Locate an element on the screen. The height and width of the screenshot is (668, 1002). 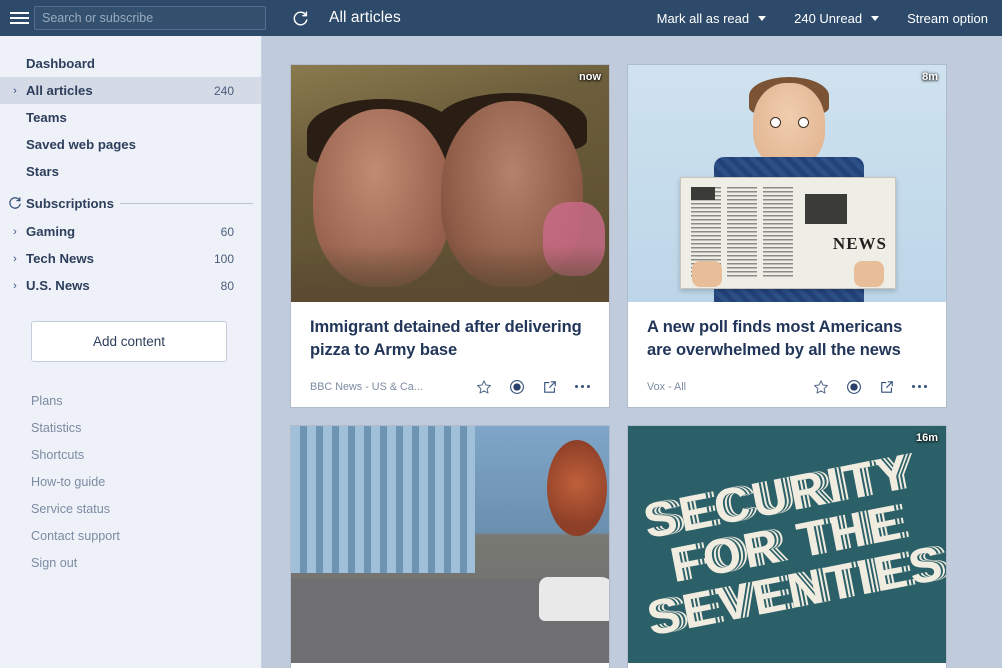
sidebar-item-label: Stars is located at coordinates (42, 171).